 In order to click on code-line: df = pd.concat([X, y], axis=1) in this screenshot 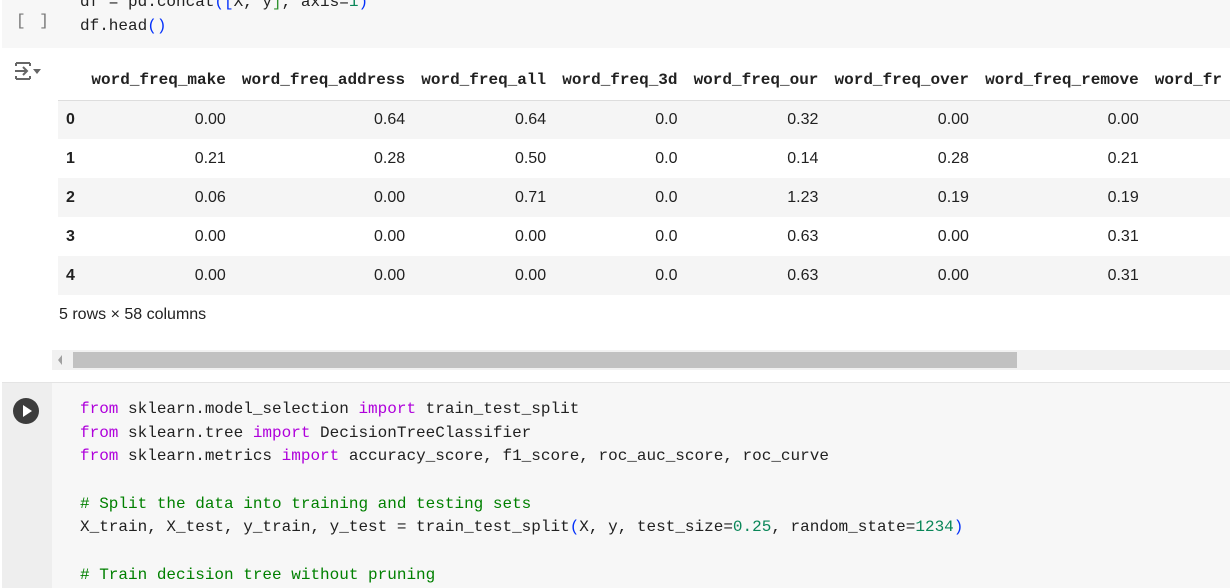, I will do `click(224, 5)`.